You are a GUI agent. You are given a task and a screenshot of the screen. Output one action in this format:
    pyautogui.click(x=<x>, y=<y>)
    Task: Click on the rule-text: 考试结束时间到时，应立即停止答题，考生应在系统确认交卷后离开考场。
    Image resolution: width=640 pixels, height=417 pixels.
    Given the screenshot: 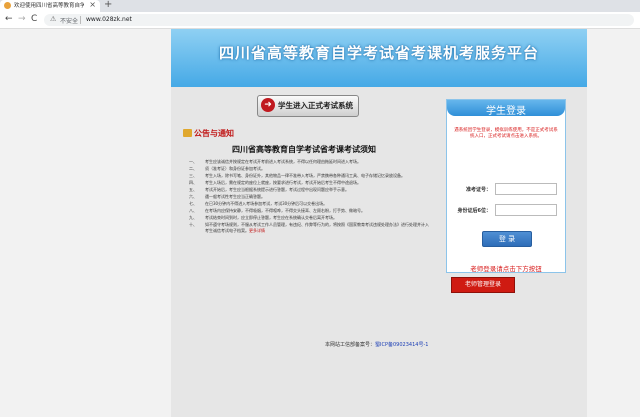 What is the action you would take?
    pyautogui.click(x=271, y=217)
    